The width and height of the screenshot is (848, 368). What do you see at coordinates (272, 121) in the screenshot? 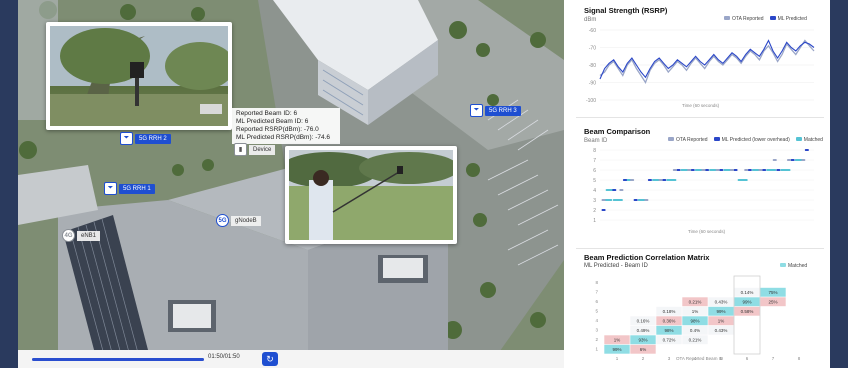
I see `ml-predicted-beam-id: ML Predicted Beam ID: 6` at bounding box center [272, 121].